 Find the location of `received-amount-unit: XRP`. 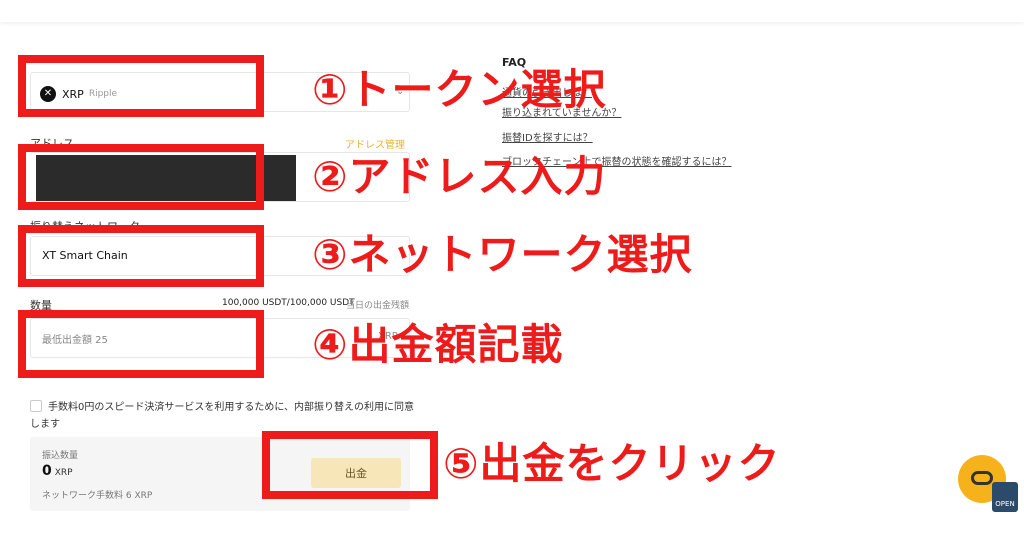

received-amount-unit: XRP is located at coordinates (63, 473).